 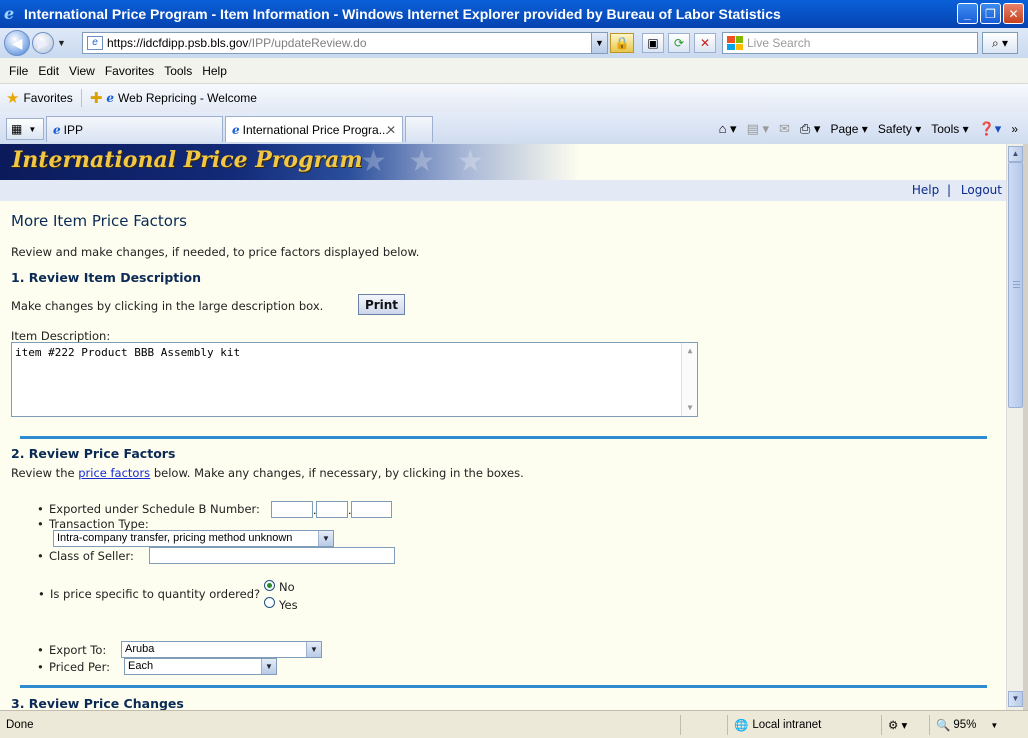 I want to click on stop-icon: ✕, so click(x=705, y=43).